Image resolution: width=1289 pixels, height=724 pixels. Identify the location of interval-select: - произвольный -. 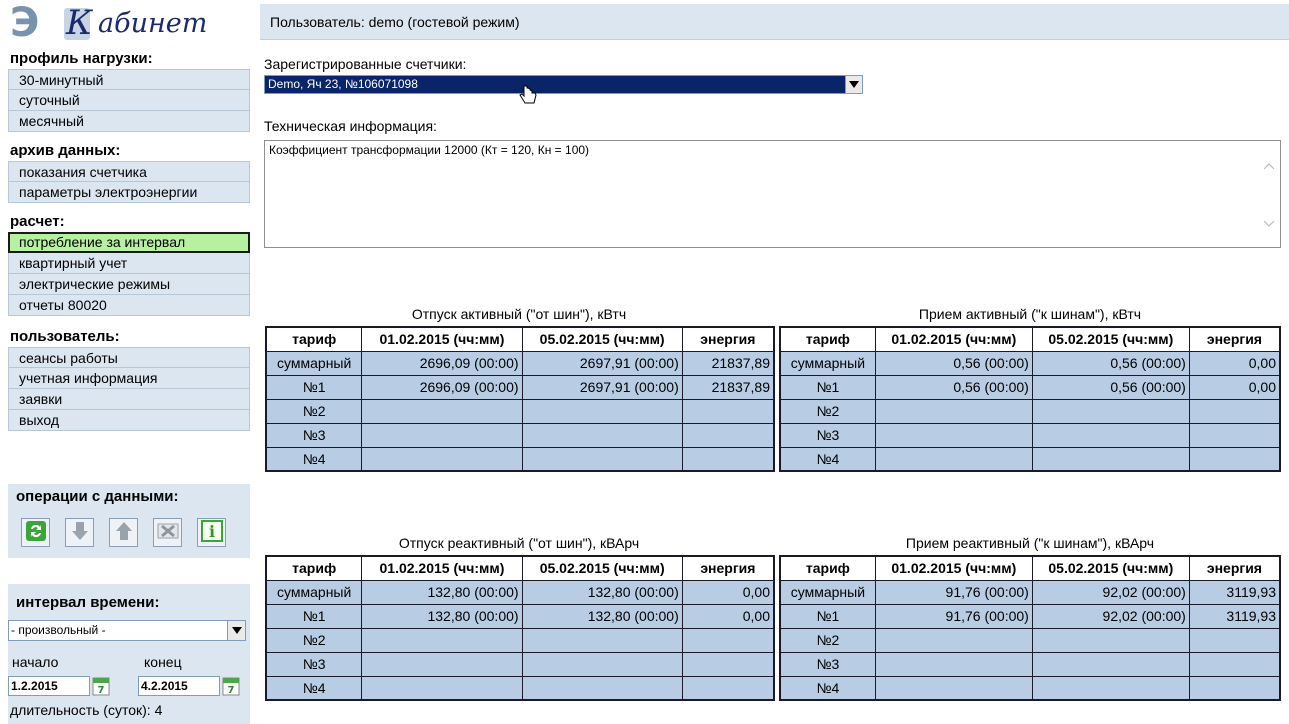
(127, 630).